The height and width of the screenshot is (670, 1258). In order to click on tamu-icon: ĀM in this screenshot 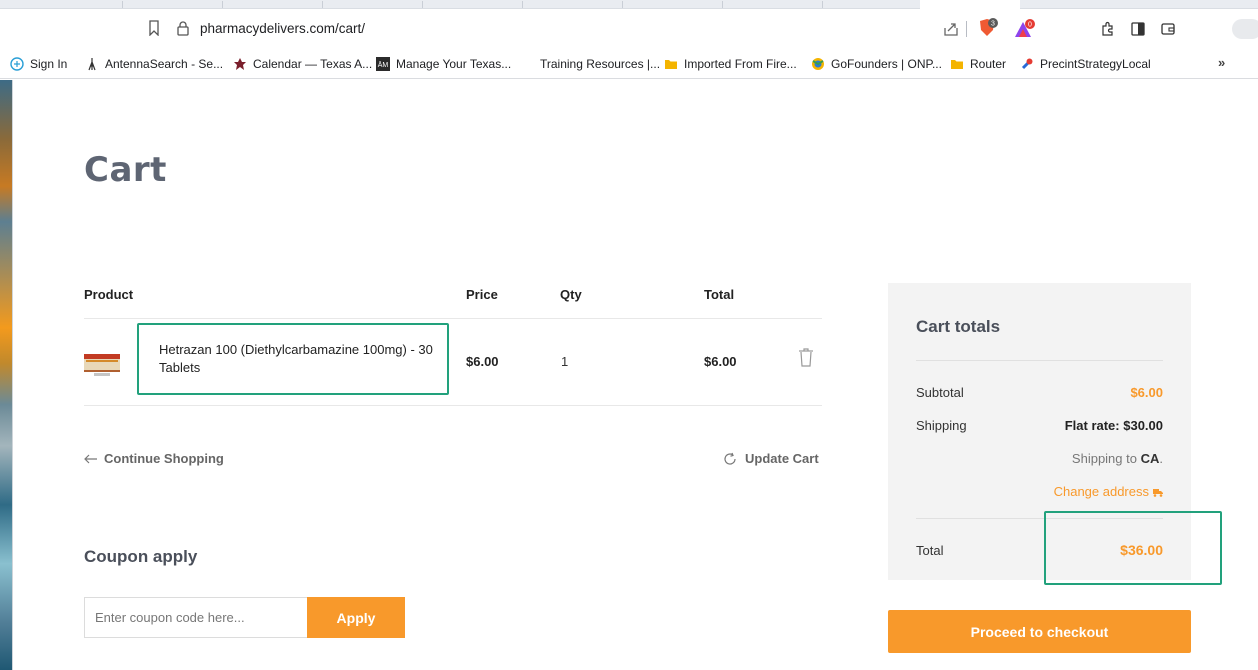, I will do `click(383, 64)`.